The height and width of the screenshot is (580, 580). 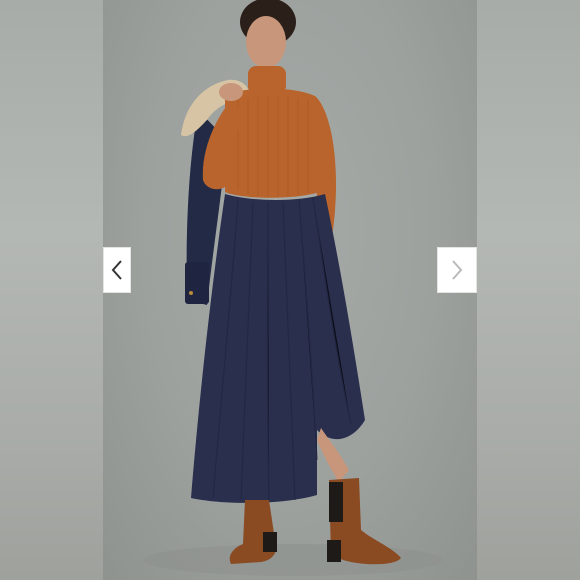 I want to click on previous-image-button, so click(x=117, y=270).